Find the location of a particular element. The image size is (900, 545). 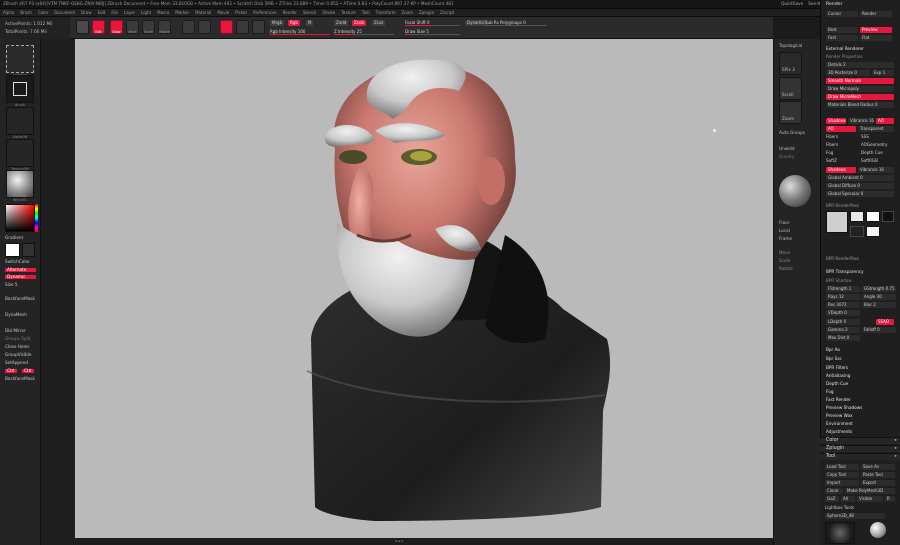

tool-palette-header: Tool ▸ is located at coordinates (860, 456).